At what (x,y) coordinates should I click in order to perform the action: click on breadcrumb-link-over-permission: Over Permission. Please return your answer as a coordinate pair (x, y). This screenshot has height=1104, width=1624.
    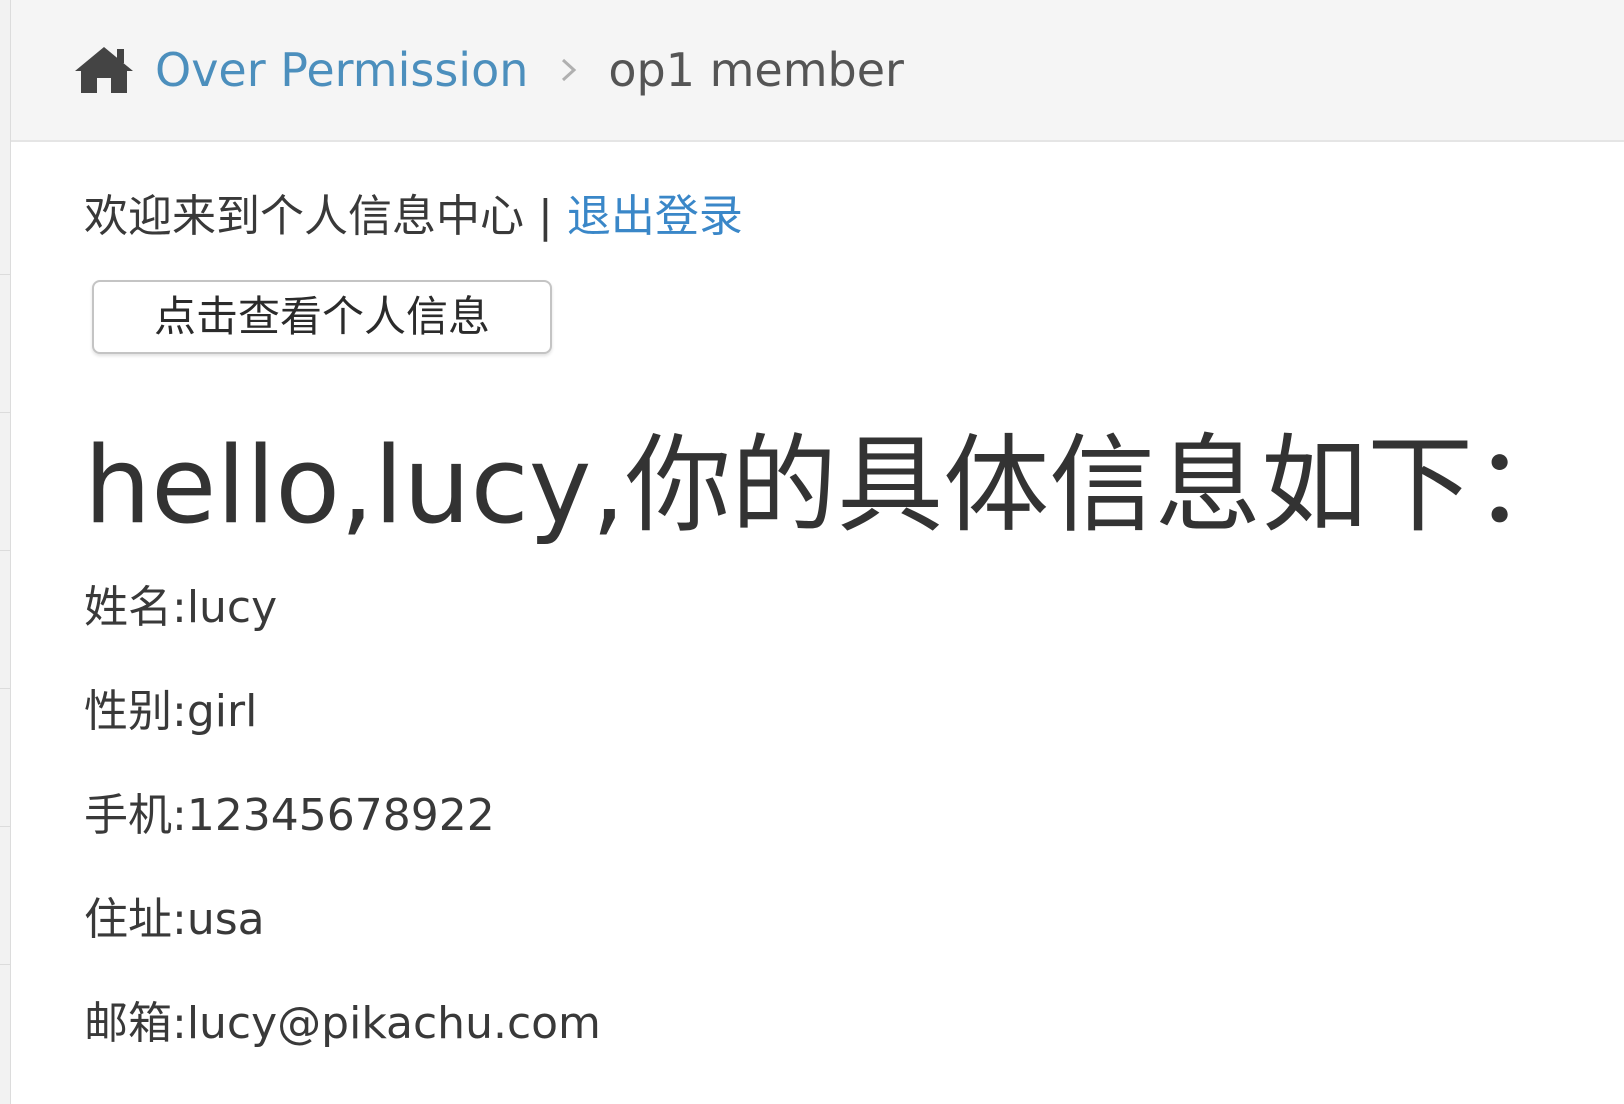
    Looking at the image, I should click on (341, 70).